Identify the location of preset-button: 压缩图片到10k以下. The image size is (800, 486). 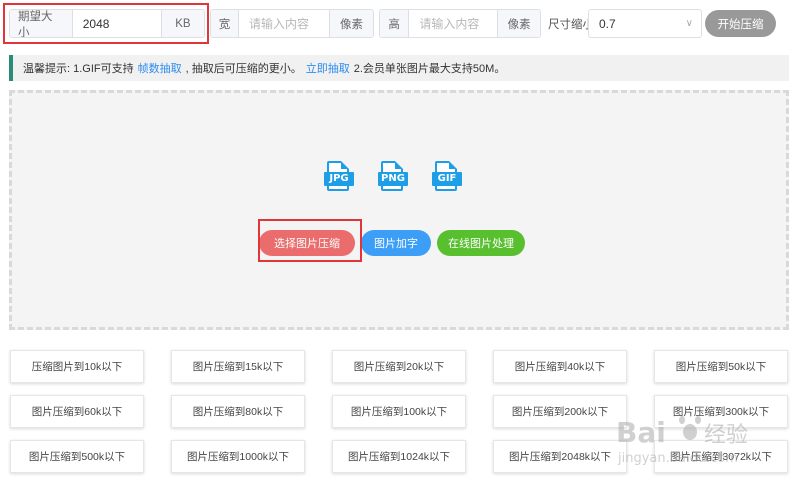
(77, 366).